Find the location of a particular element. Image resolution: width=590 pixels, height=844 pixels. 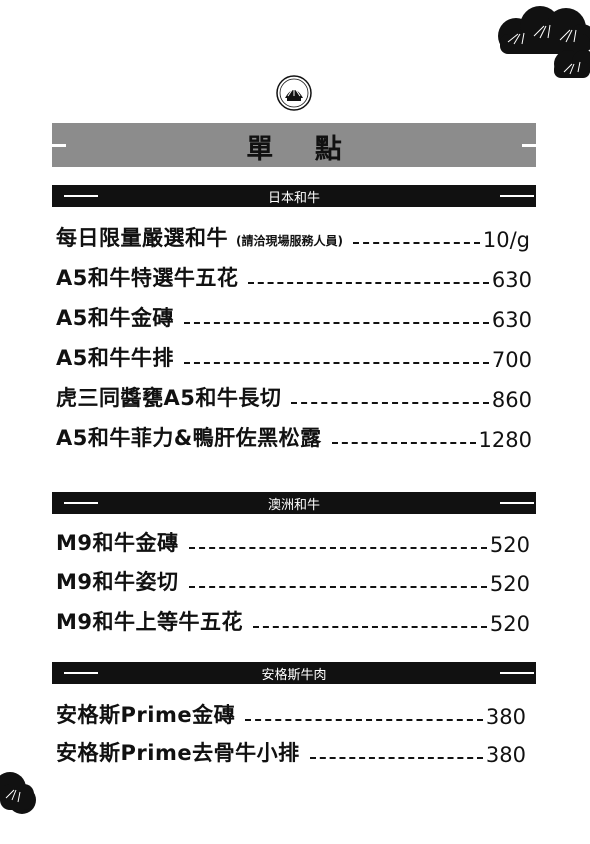

menu-item-price: 1280 is located at coordinates (505, 440).